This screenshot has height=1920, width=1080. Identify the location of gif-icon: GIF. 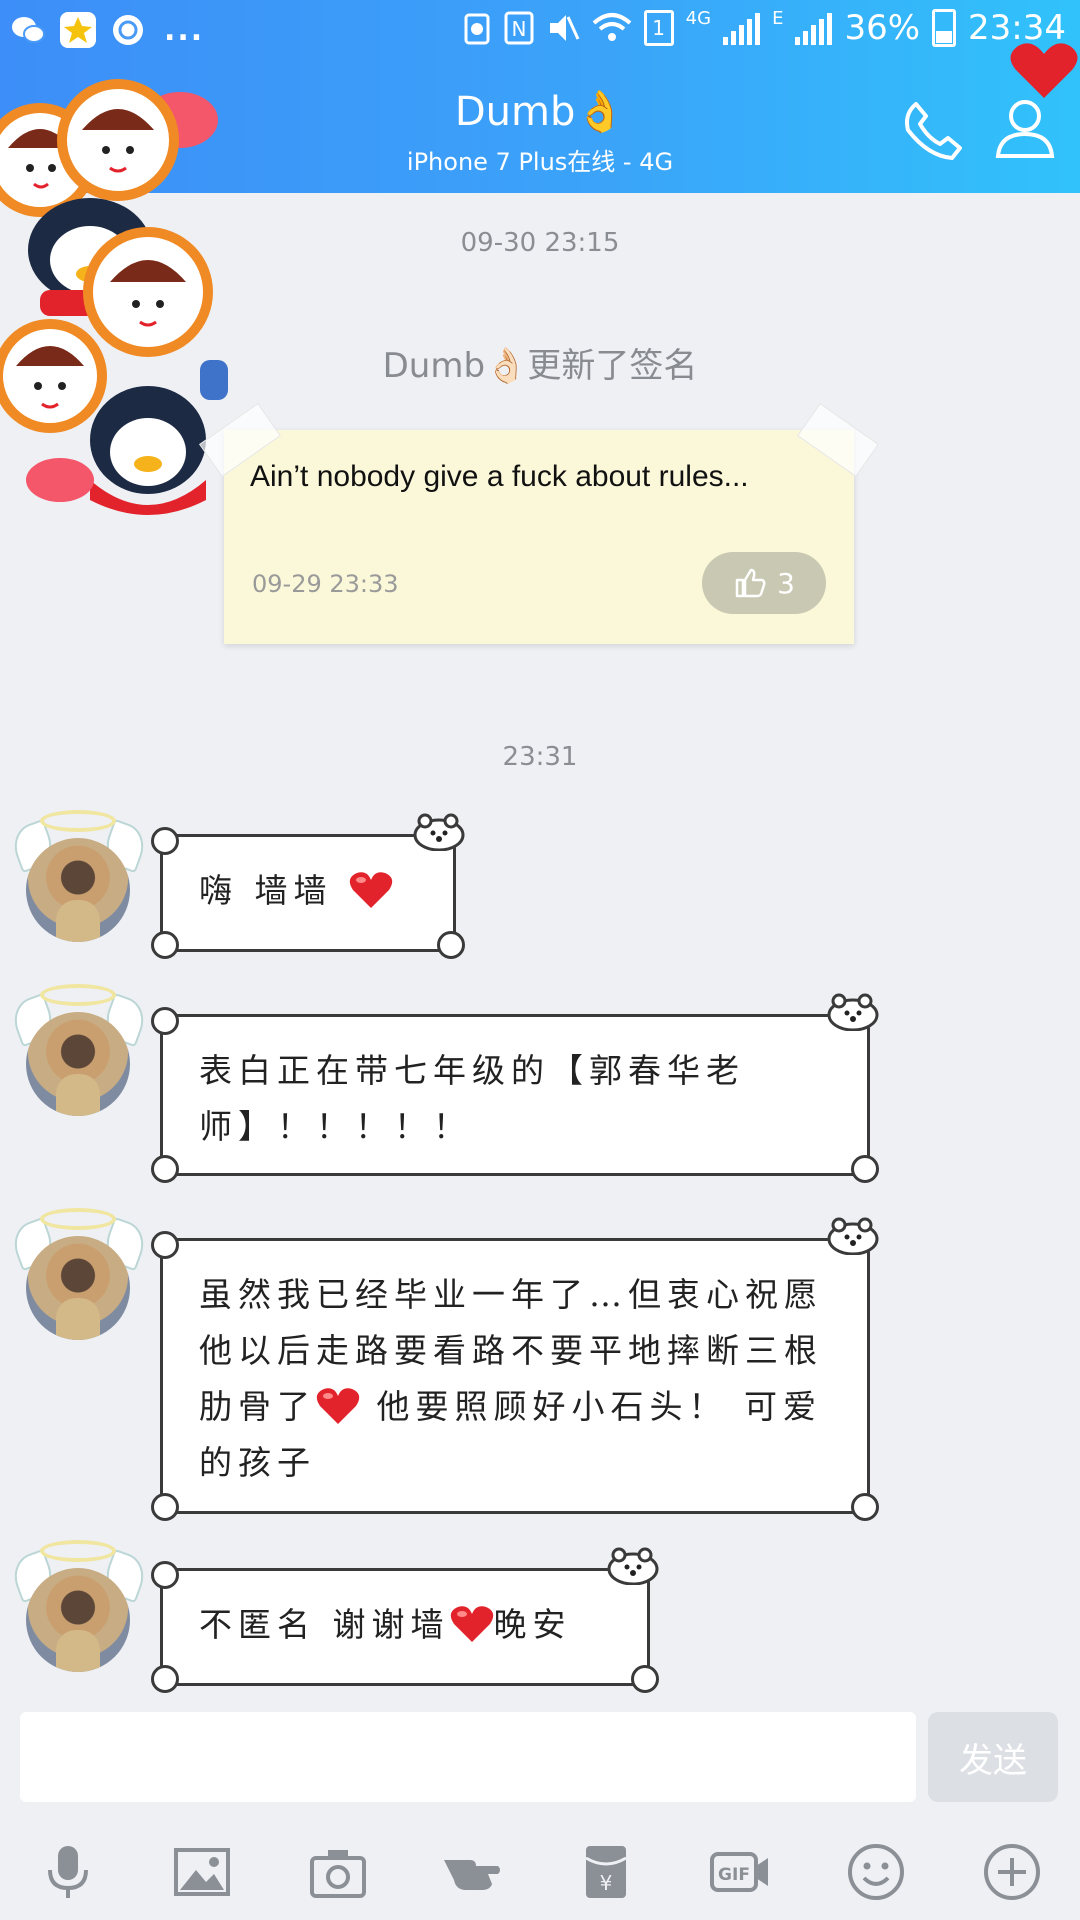
(739, 1872).